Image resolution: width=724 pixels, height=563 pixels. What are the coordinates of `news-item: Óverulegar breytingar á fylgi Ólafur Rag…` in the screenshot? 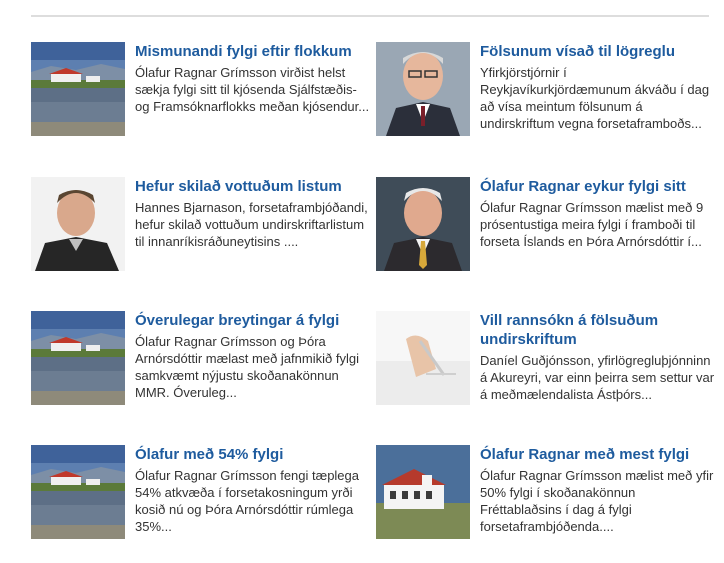 It's located at (201, 359).